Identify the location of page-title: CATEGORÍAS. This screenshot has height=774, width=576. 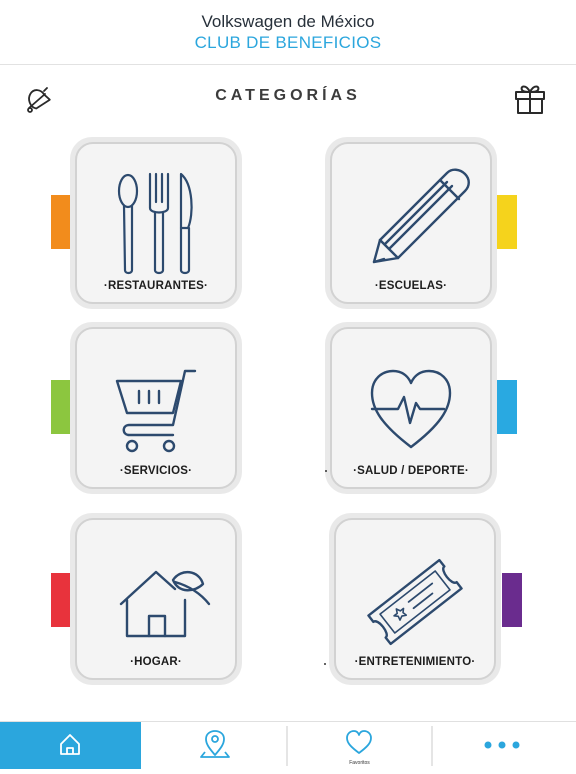
(288, 95).